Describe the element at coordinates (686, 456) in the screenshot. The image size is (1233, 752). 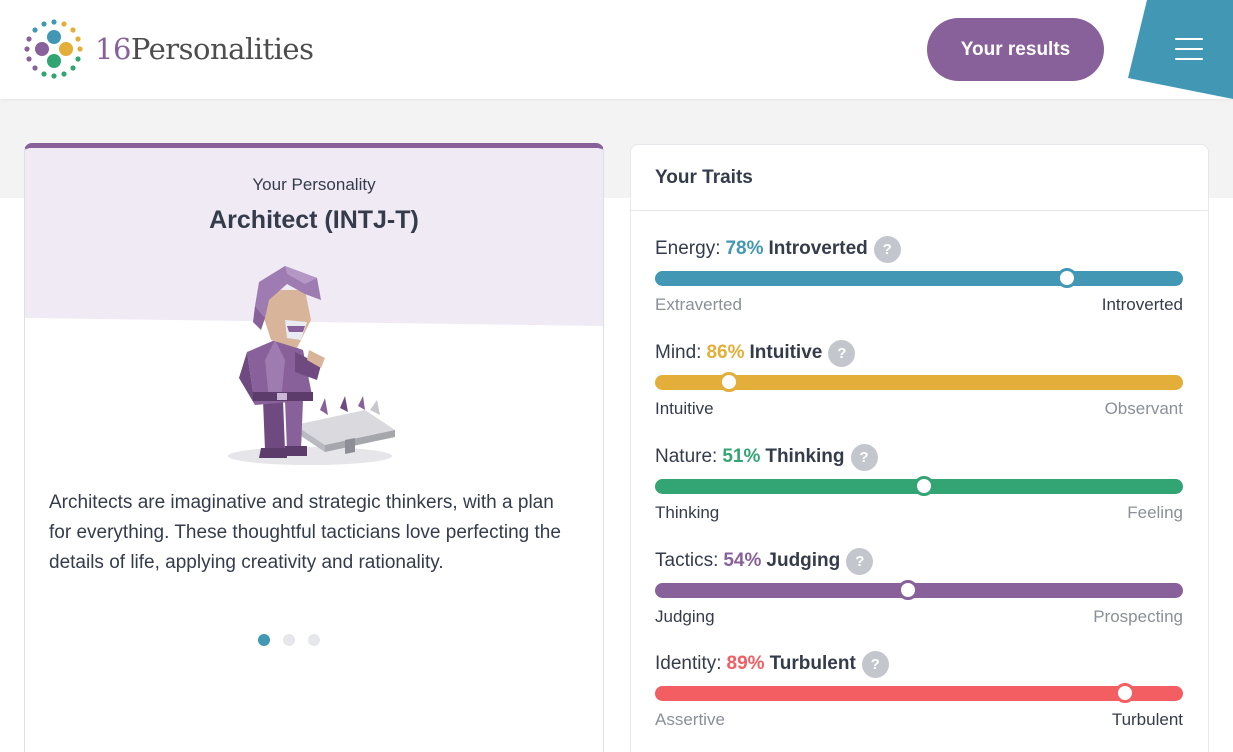
I see `trait-category: Nature:` at that location.